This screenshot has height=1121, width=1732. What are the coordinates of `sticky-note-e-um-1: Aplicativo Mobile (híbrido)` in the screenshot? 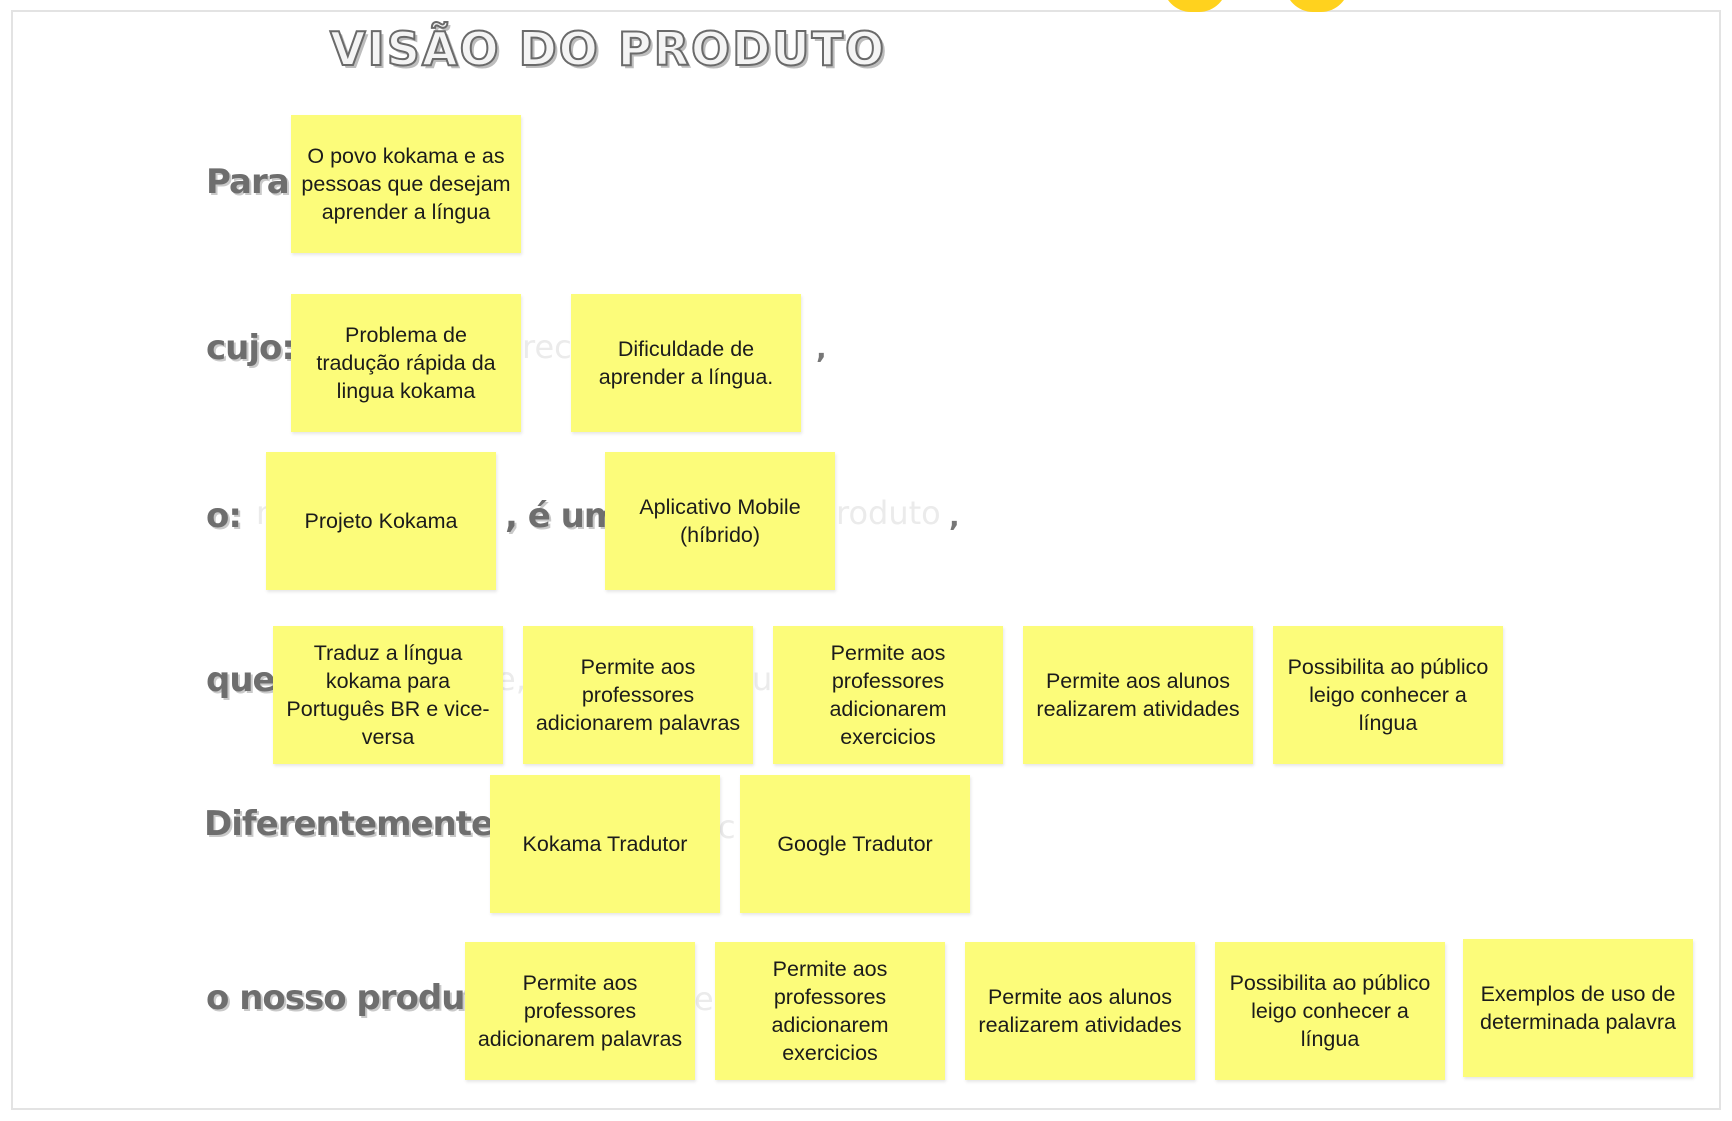 It's located at (720, 521).